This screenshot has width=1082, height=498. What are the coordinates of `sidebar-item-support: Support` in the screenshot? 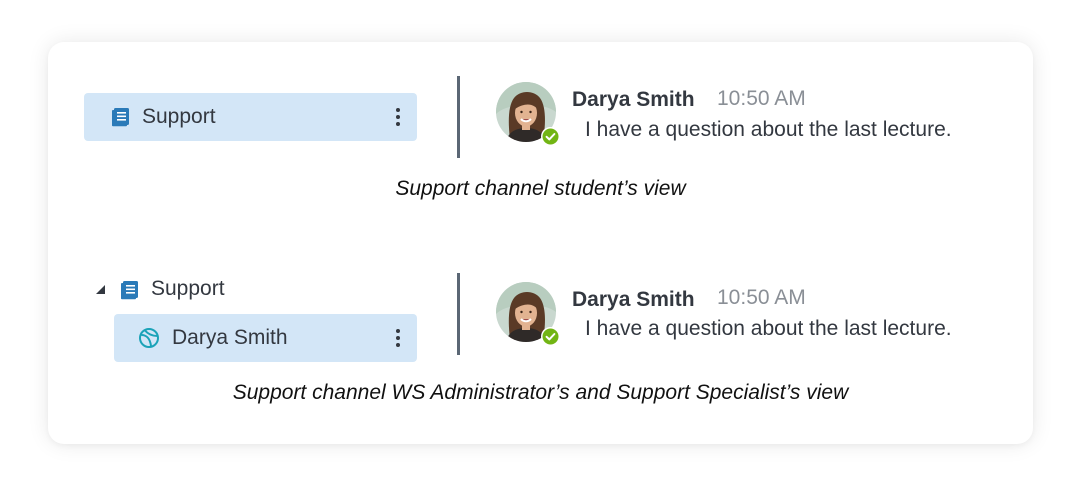 It's located at (250, 117).